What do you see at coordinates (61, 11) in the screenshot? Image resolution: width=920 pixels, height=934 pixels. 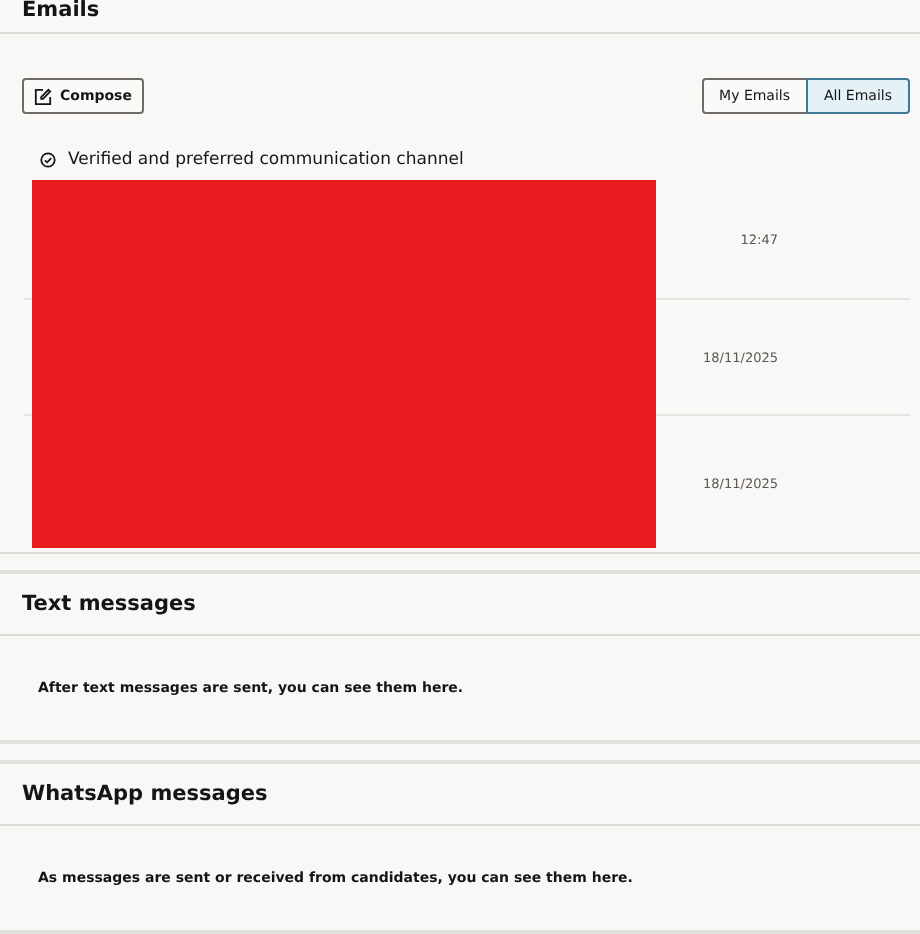 I see `section-title: Emails` at bounding box center [61, 11].